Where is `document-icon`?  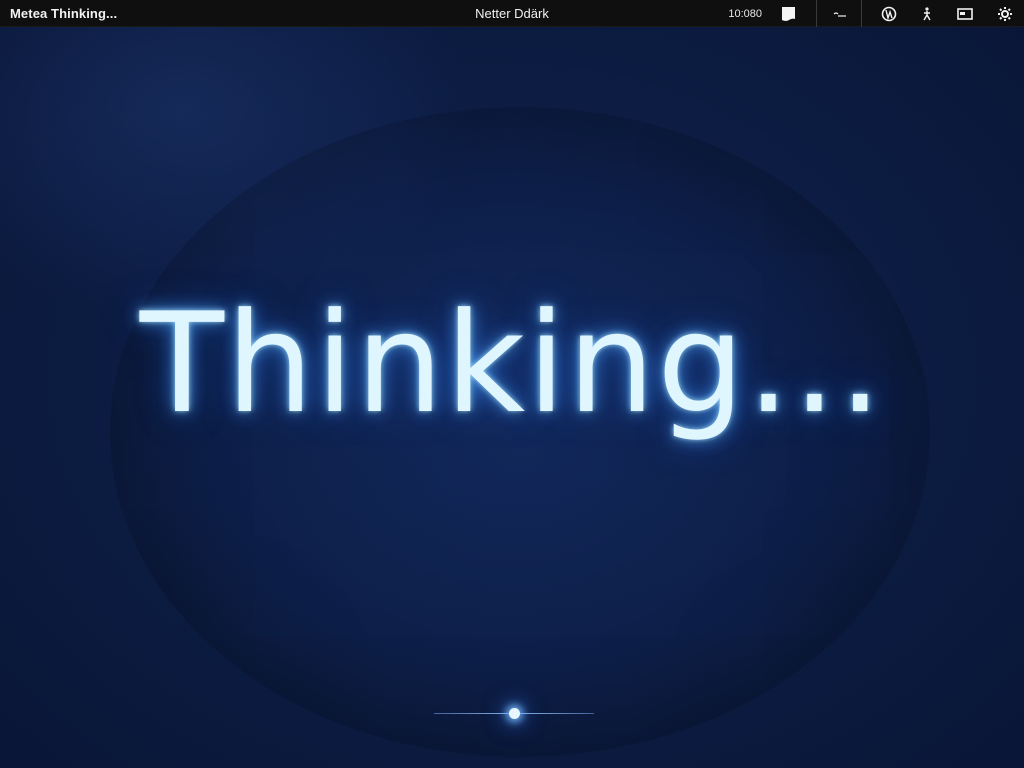 document-icon is located at coordinates (789, 14).